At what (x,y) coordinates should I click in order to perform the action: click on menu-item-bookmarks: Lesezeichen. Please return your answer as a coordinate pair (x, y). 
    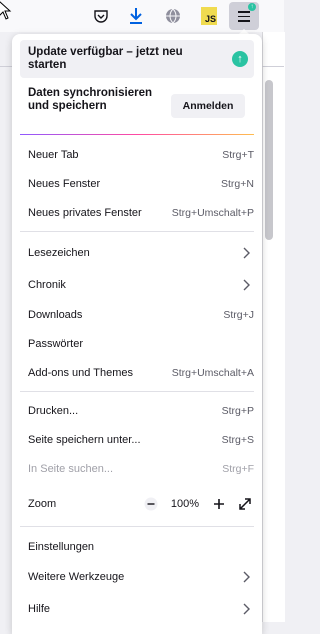
    Looking at the image, I should click on (137, 253).